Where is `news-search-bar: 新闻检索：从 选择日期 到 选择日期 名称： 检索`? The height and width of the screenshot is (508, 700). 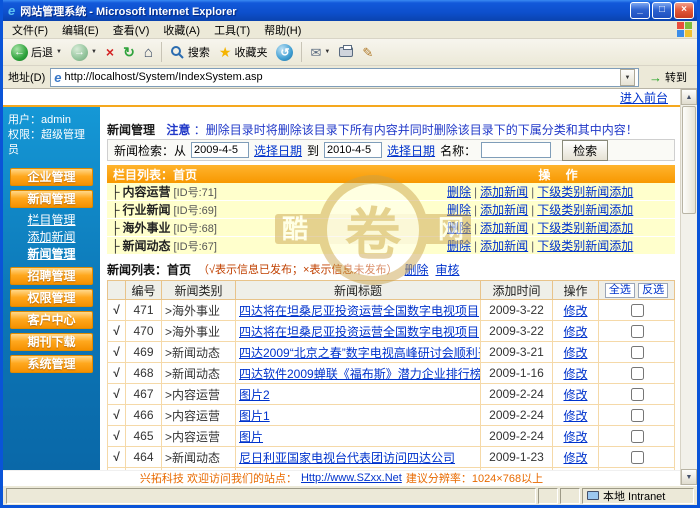
news-search-bar: 新闻检索：从 选择日期 到 选择日期 名称： 检索 is located at coordinates (391, 150).